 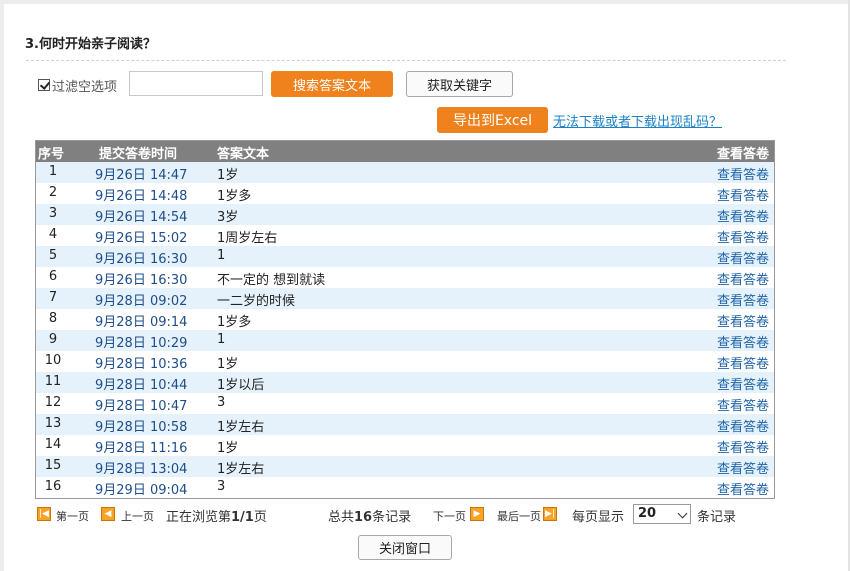 I want to click on search-input, so click(x=196, y=83).